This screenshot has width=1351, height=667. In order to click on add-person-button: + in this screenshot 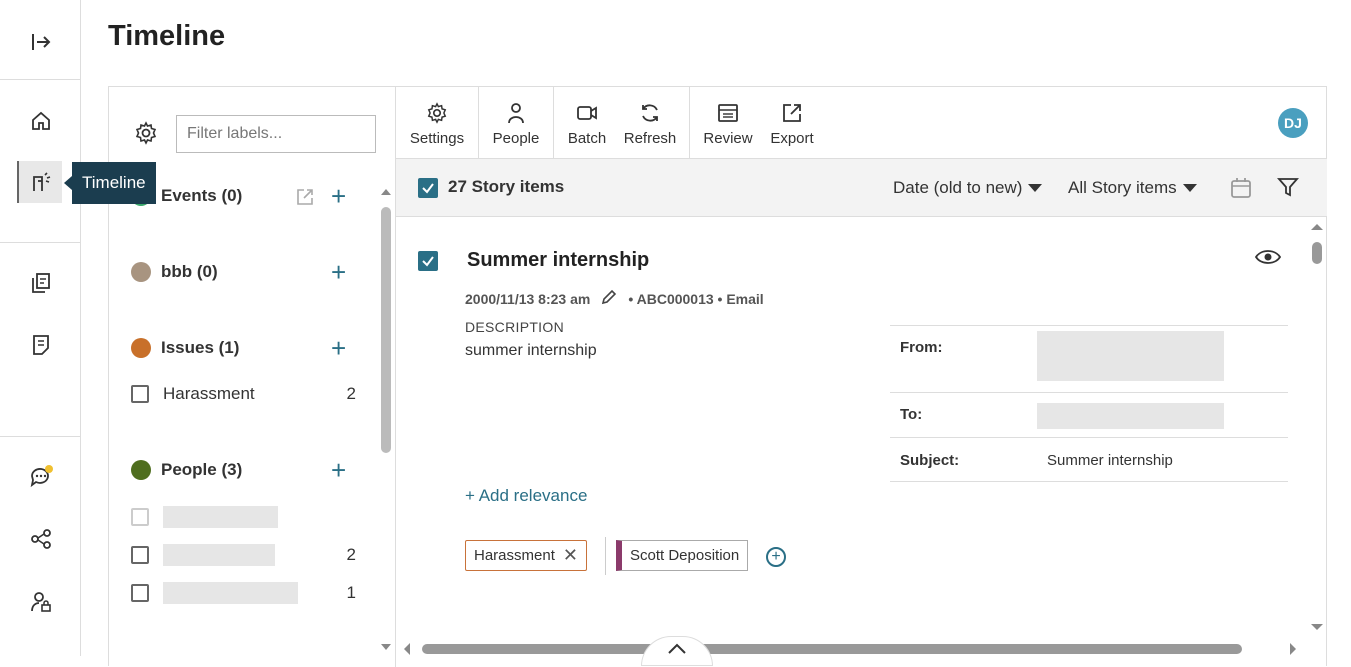, I will do `click(338, 470)`.